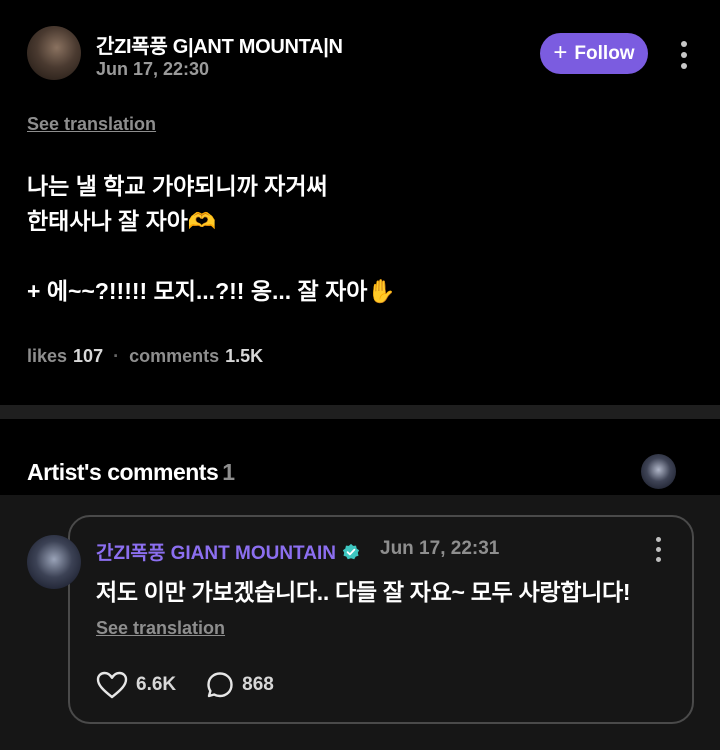 This screenshot has width=720, height=750. I want to click on comments-label: comments, so click(174, 356).